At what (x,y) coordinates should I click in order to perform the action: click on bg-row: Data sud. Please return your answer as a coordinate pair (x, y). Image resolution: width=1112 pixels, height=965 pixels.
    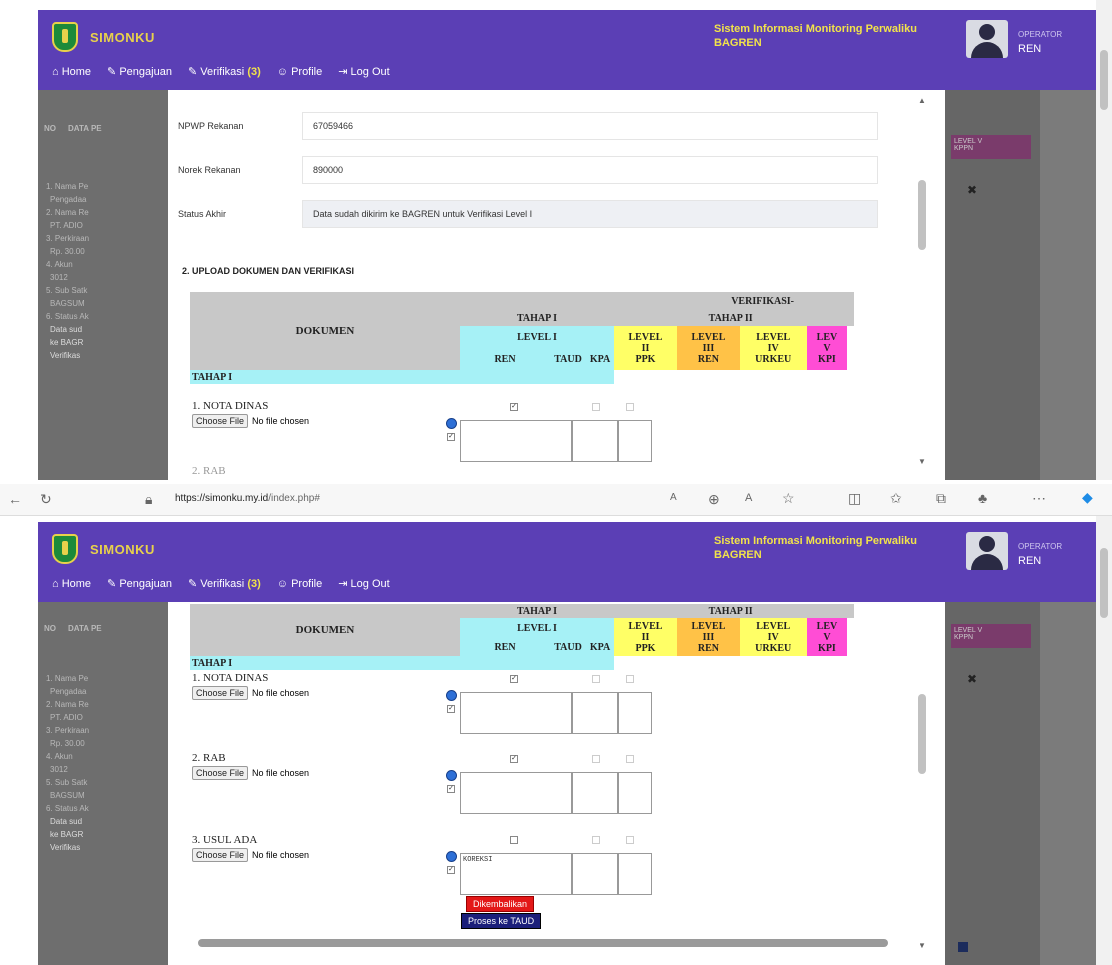
    Looking at the image, I should click on (66, 329).